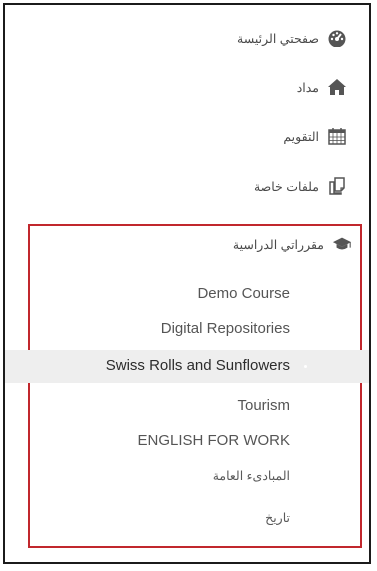 The width and height of the screenshot is (377, 571). What do you see at coordinates (198, 366) in the screenshot?
I see `course-swiss-rolls-and-sunflowers: Swiss Rolls and Sunflowers` at bounding box center [198, 366].